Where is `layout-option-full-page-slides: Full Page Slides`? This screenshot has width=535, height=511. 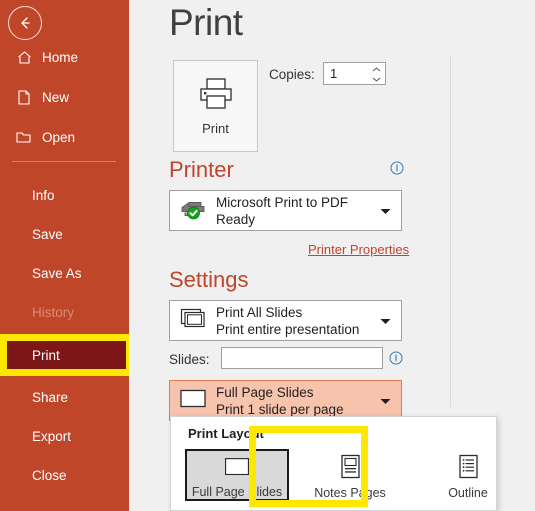 layout-option-full-page-slides: Full Page Slides is located at coordinates (237, 475).